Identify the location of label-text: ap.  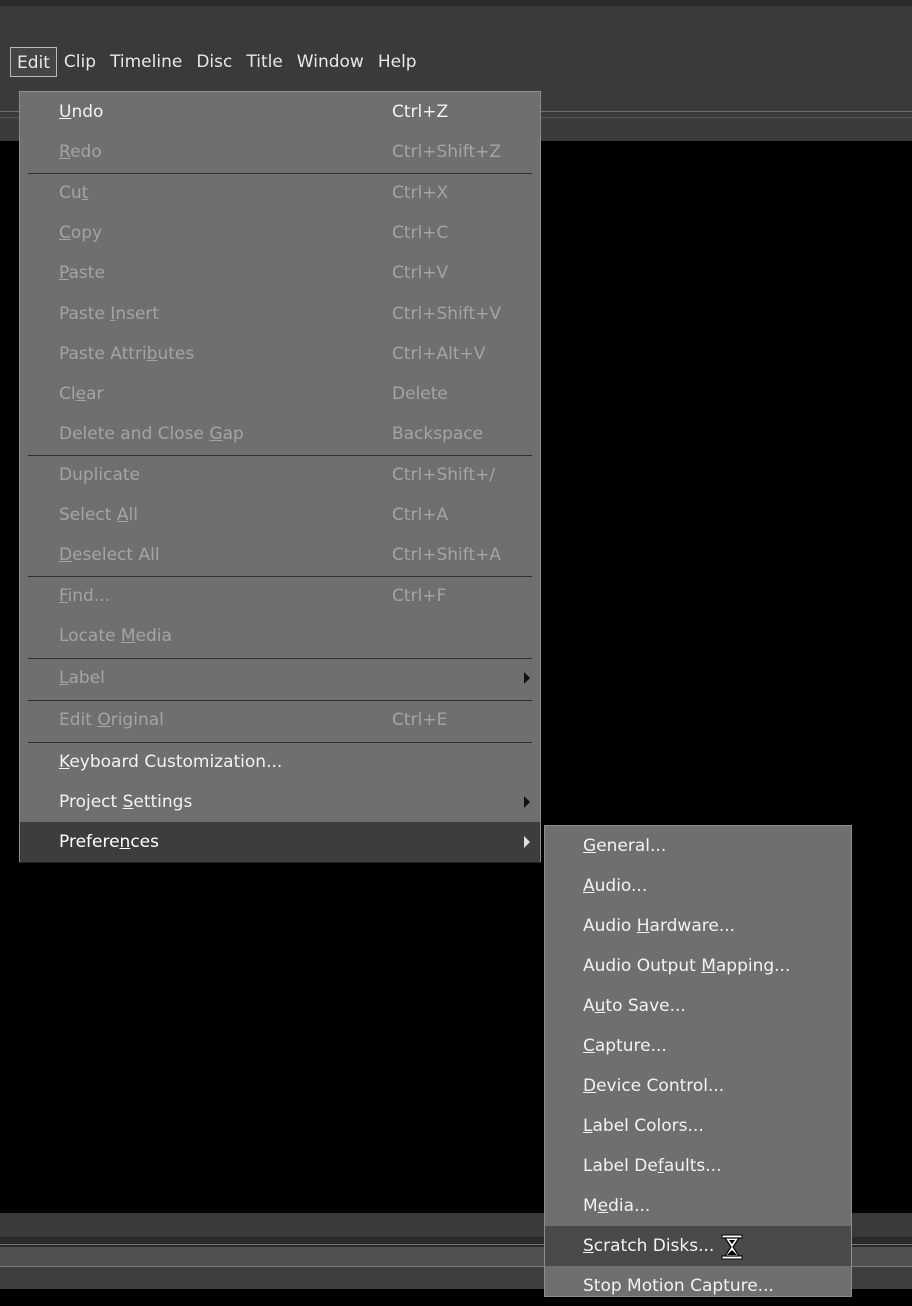
(233, 434).